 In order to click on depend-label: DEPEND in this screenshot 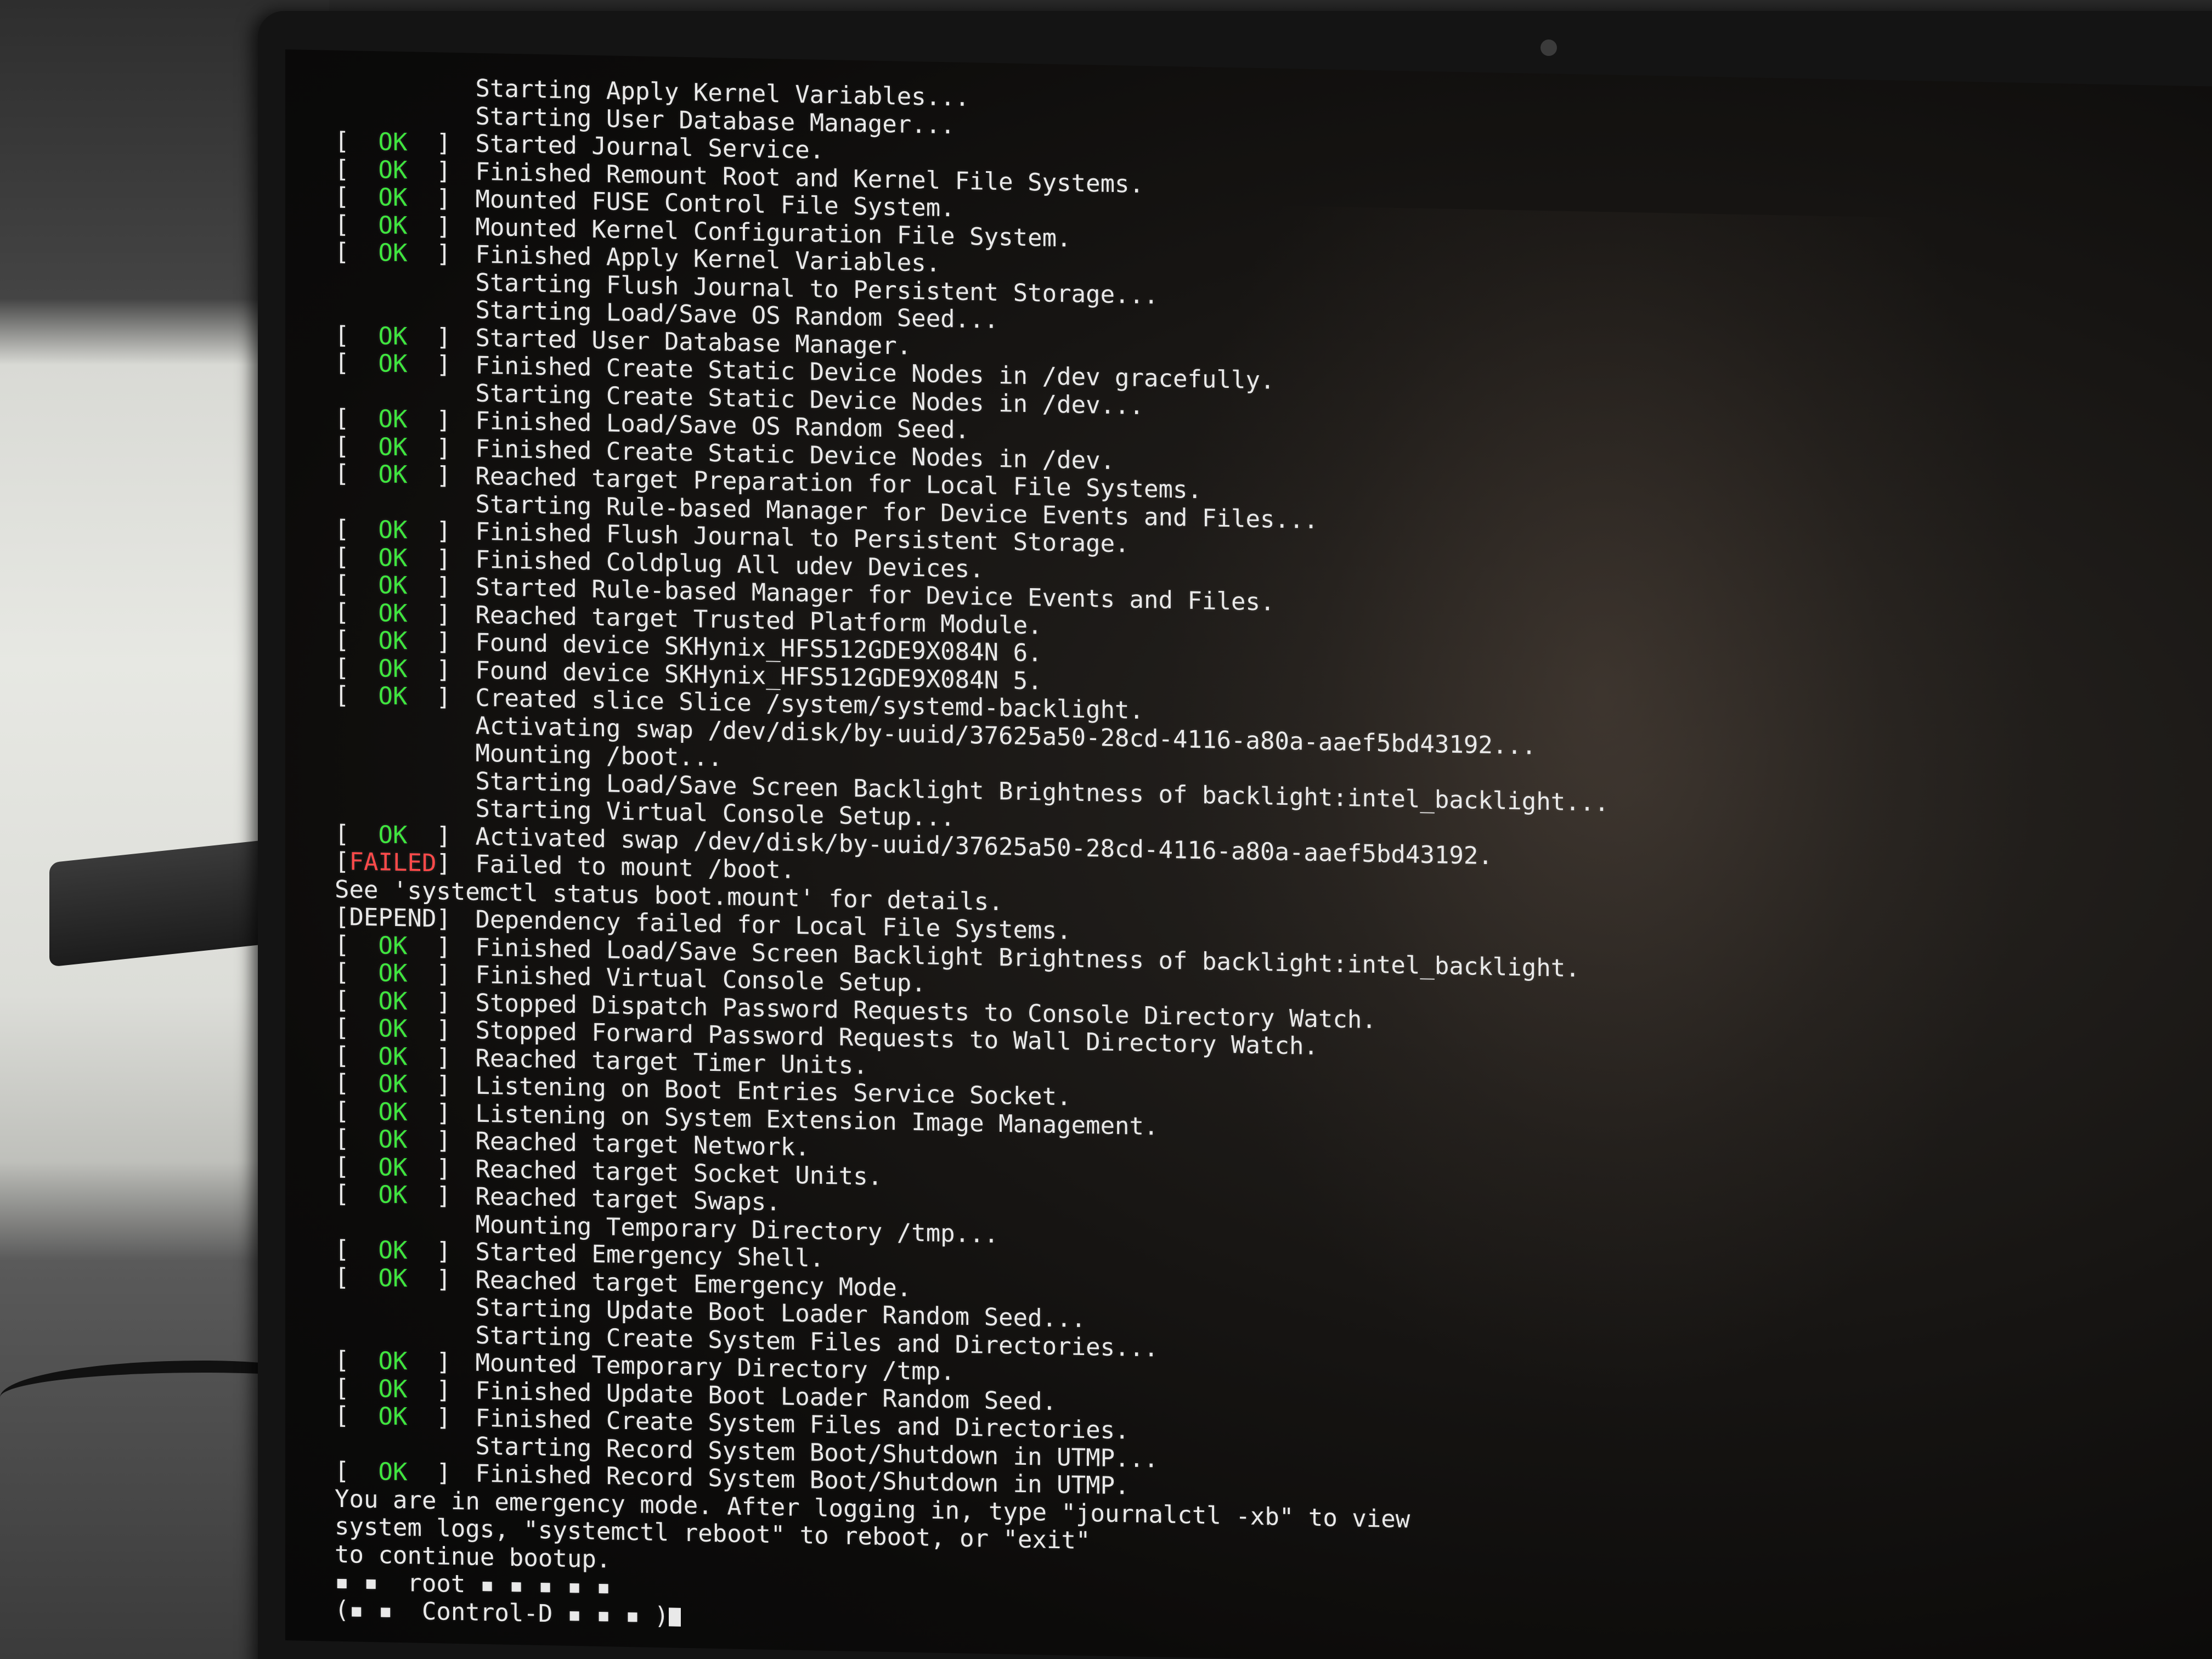, I will do `click(393, 918)`.